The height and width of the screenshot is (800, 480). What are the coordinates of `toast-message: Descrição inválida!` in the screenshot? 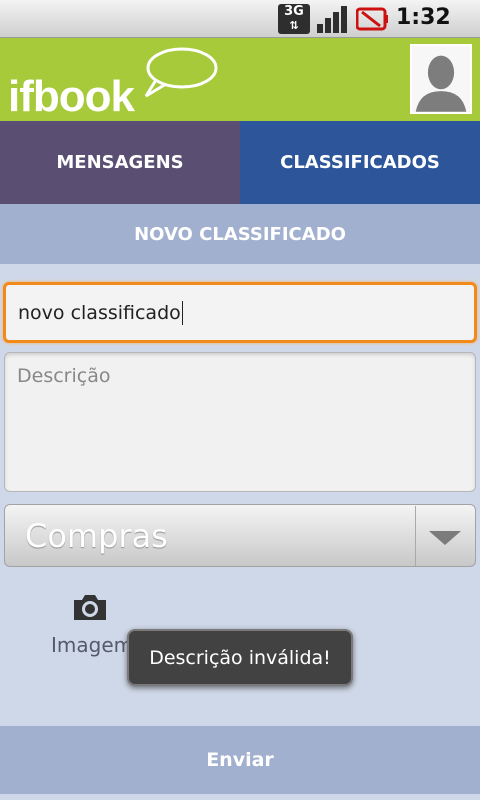 It's located at (240, 657).